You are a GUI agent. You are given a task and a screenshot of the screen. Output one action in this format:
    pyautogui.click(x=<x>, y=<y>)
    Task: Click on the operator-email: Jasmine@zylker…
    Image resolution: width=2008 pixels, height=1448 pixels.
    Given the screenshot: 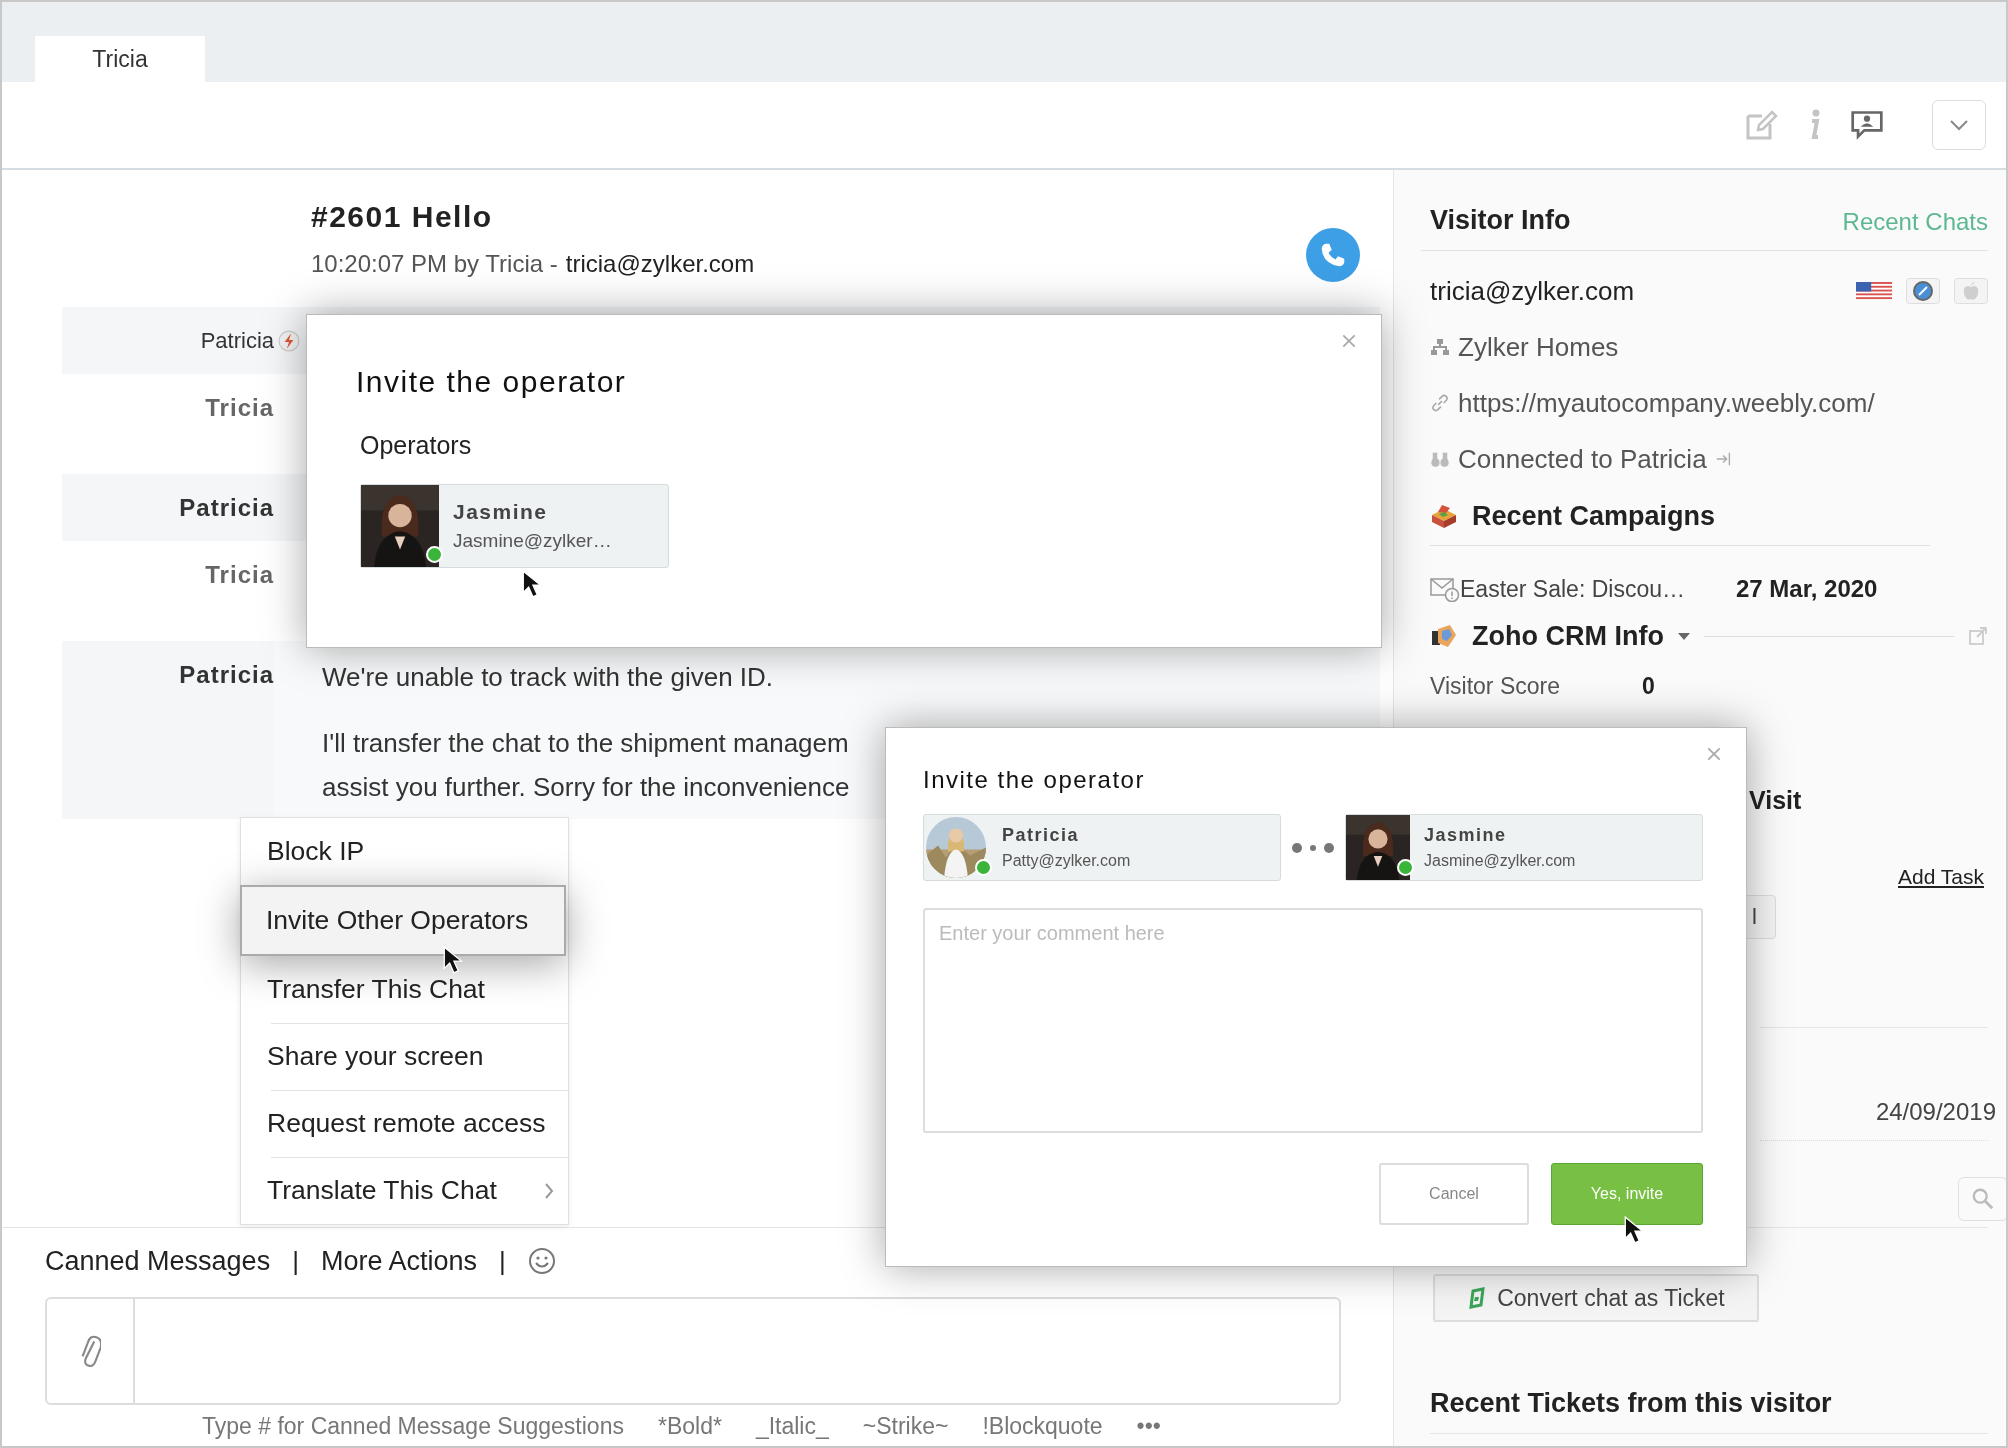 What is the action you would take?
    pyautogui.click(x=532, y=541)
    